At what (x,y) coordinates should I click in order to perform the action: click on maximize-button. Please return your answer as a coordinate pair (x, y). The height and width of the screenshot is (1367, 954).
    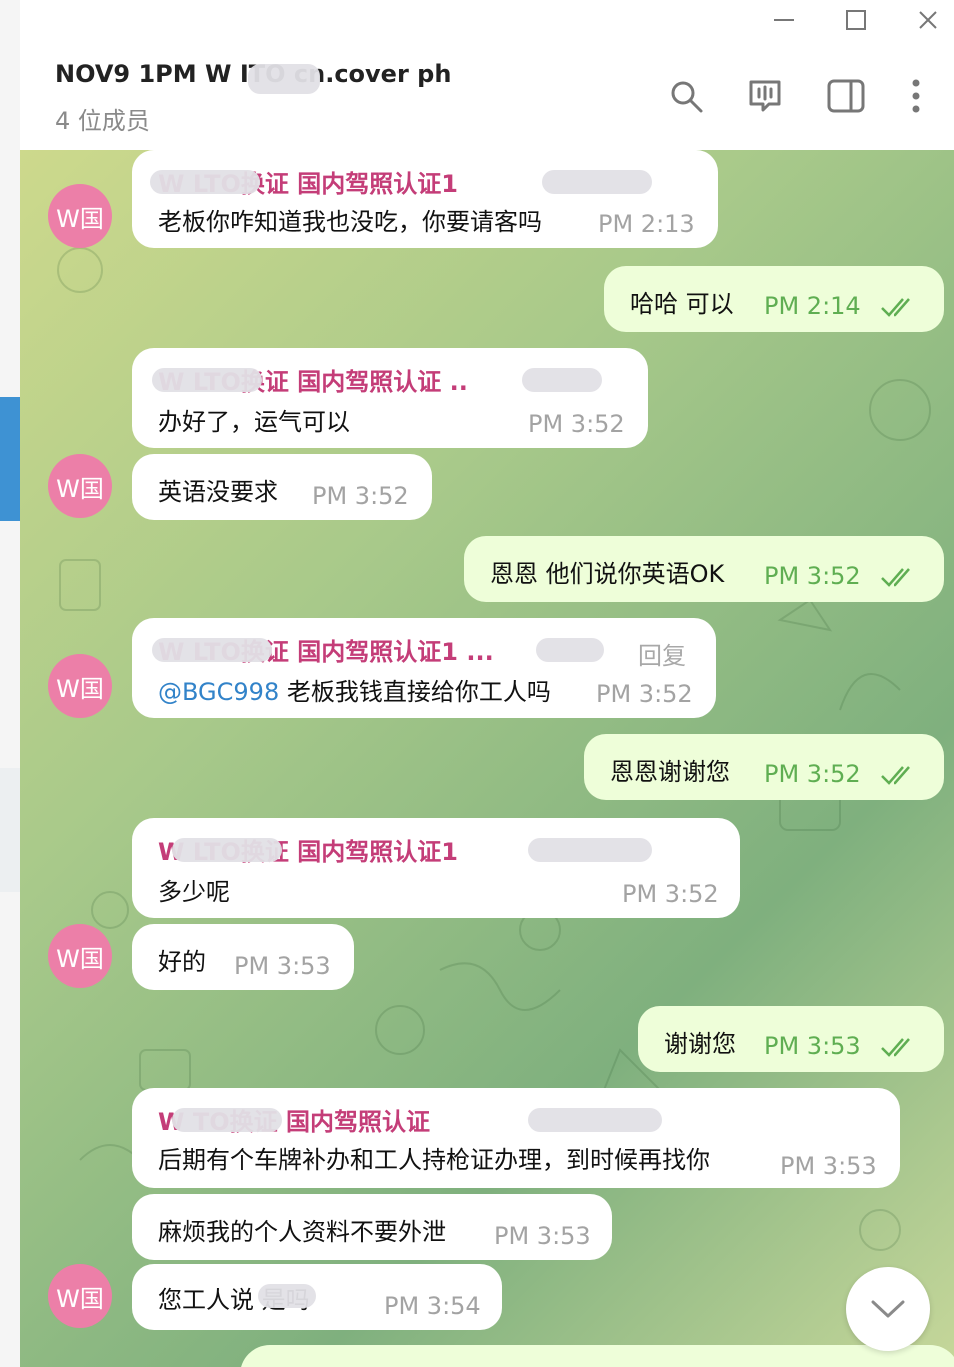
    Looking at the image, I should click on (856, 20).